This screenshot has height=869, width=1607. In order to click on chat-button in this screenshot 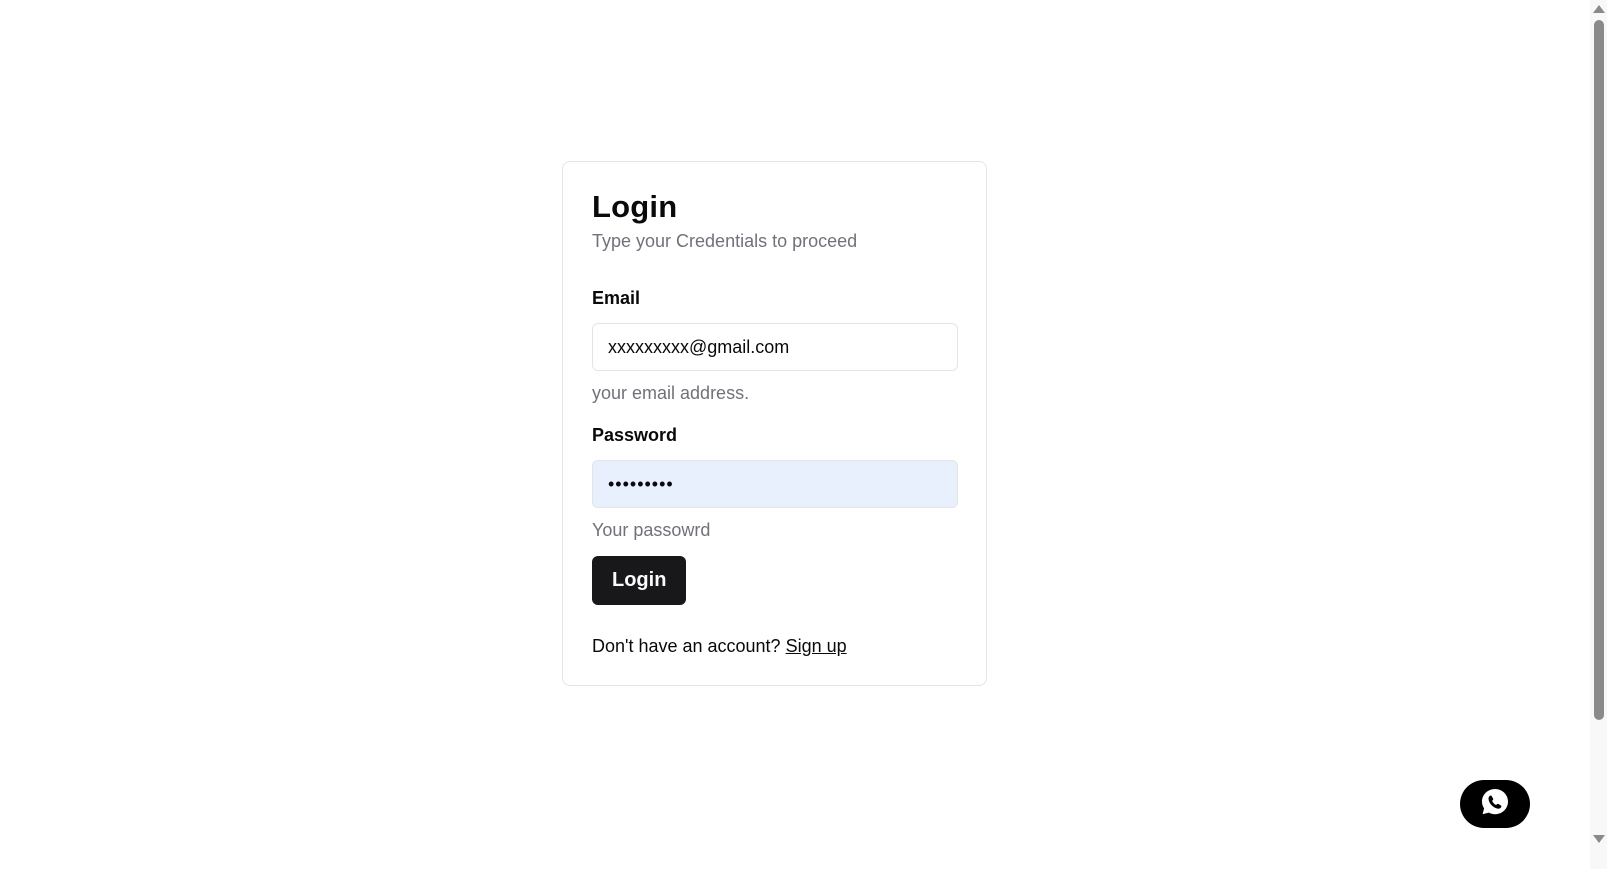, I will do `click(1495, 804)`.